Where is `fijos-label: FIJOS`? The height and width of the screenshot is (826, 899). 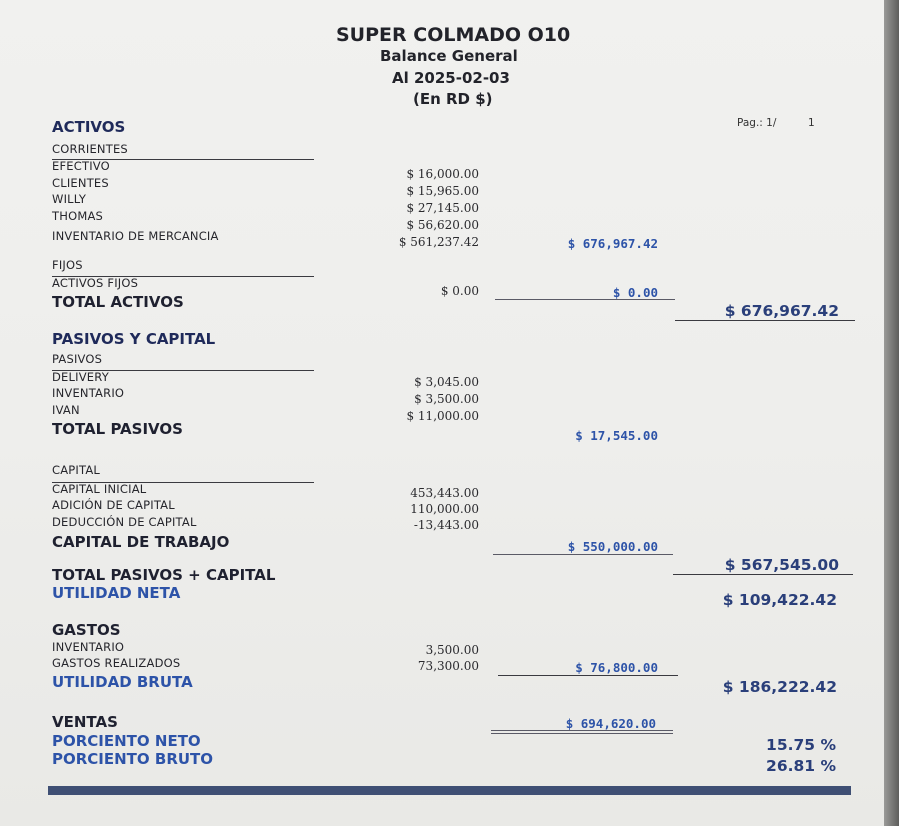 fijos-label: FIJOS is located at coordinates (67, 265).